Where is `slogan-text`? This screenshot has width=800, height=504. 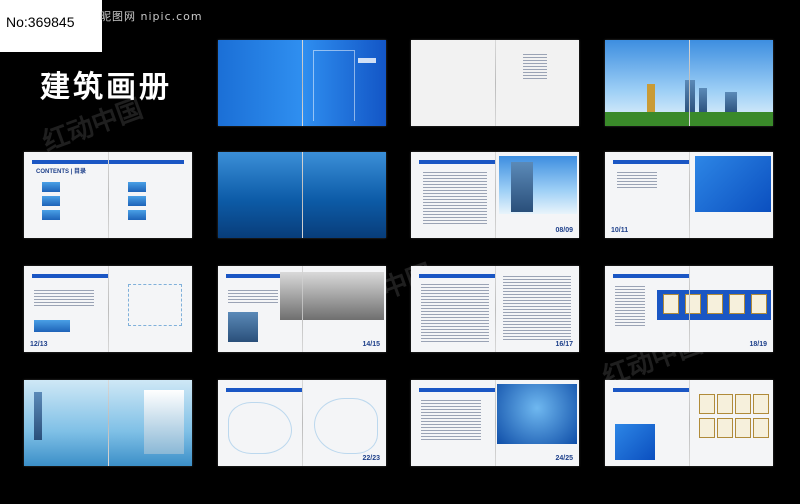 slogan-text is located at coordinates (535, 67).